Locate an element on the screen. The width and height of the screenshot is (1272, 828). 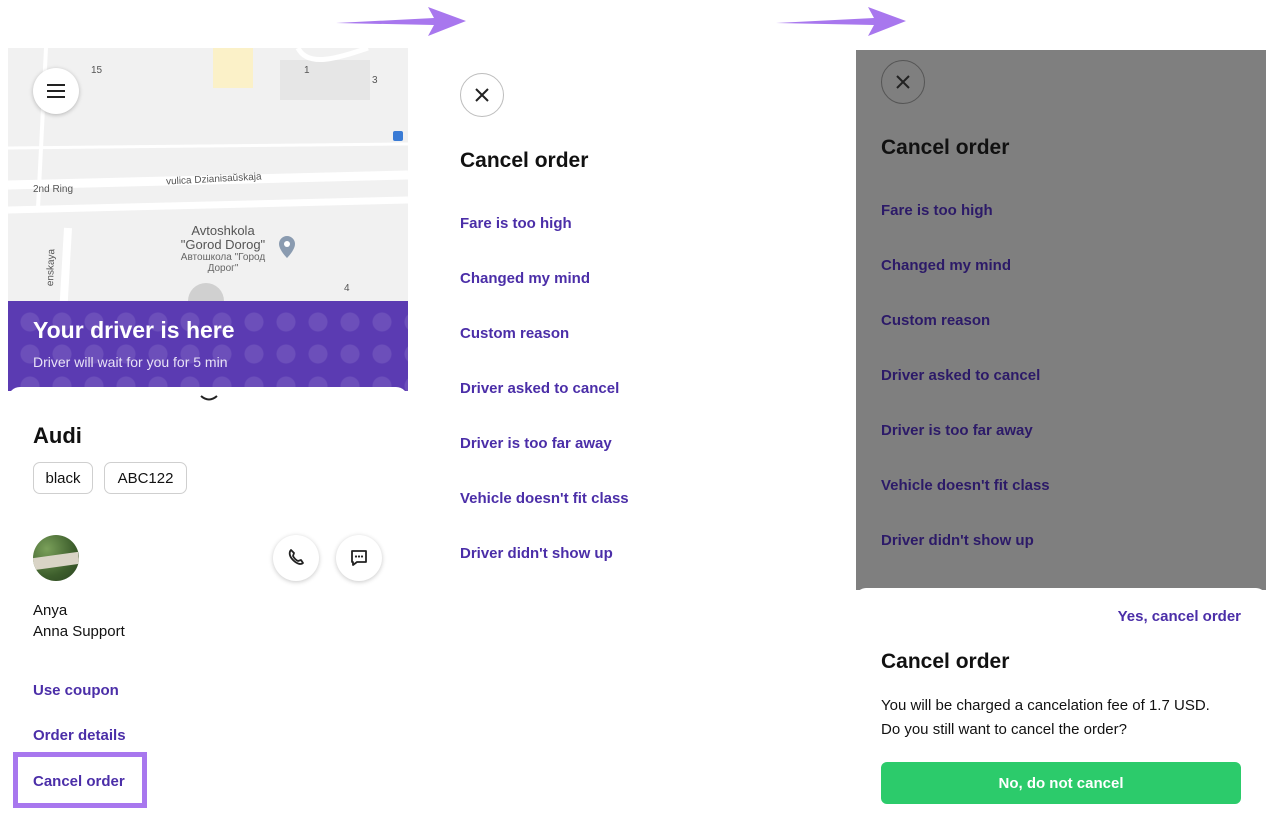
hamburger-icon is located at coordinates (56, 91).